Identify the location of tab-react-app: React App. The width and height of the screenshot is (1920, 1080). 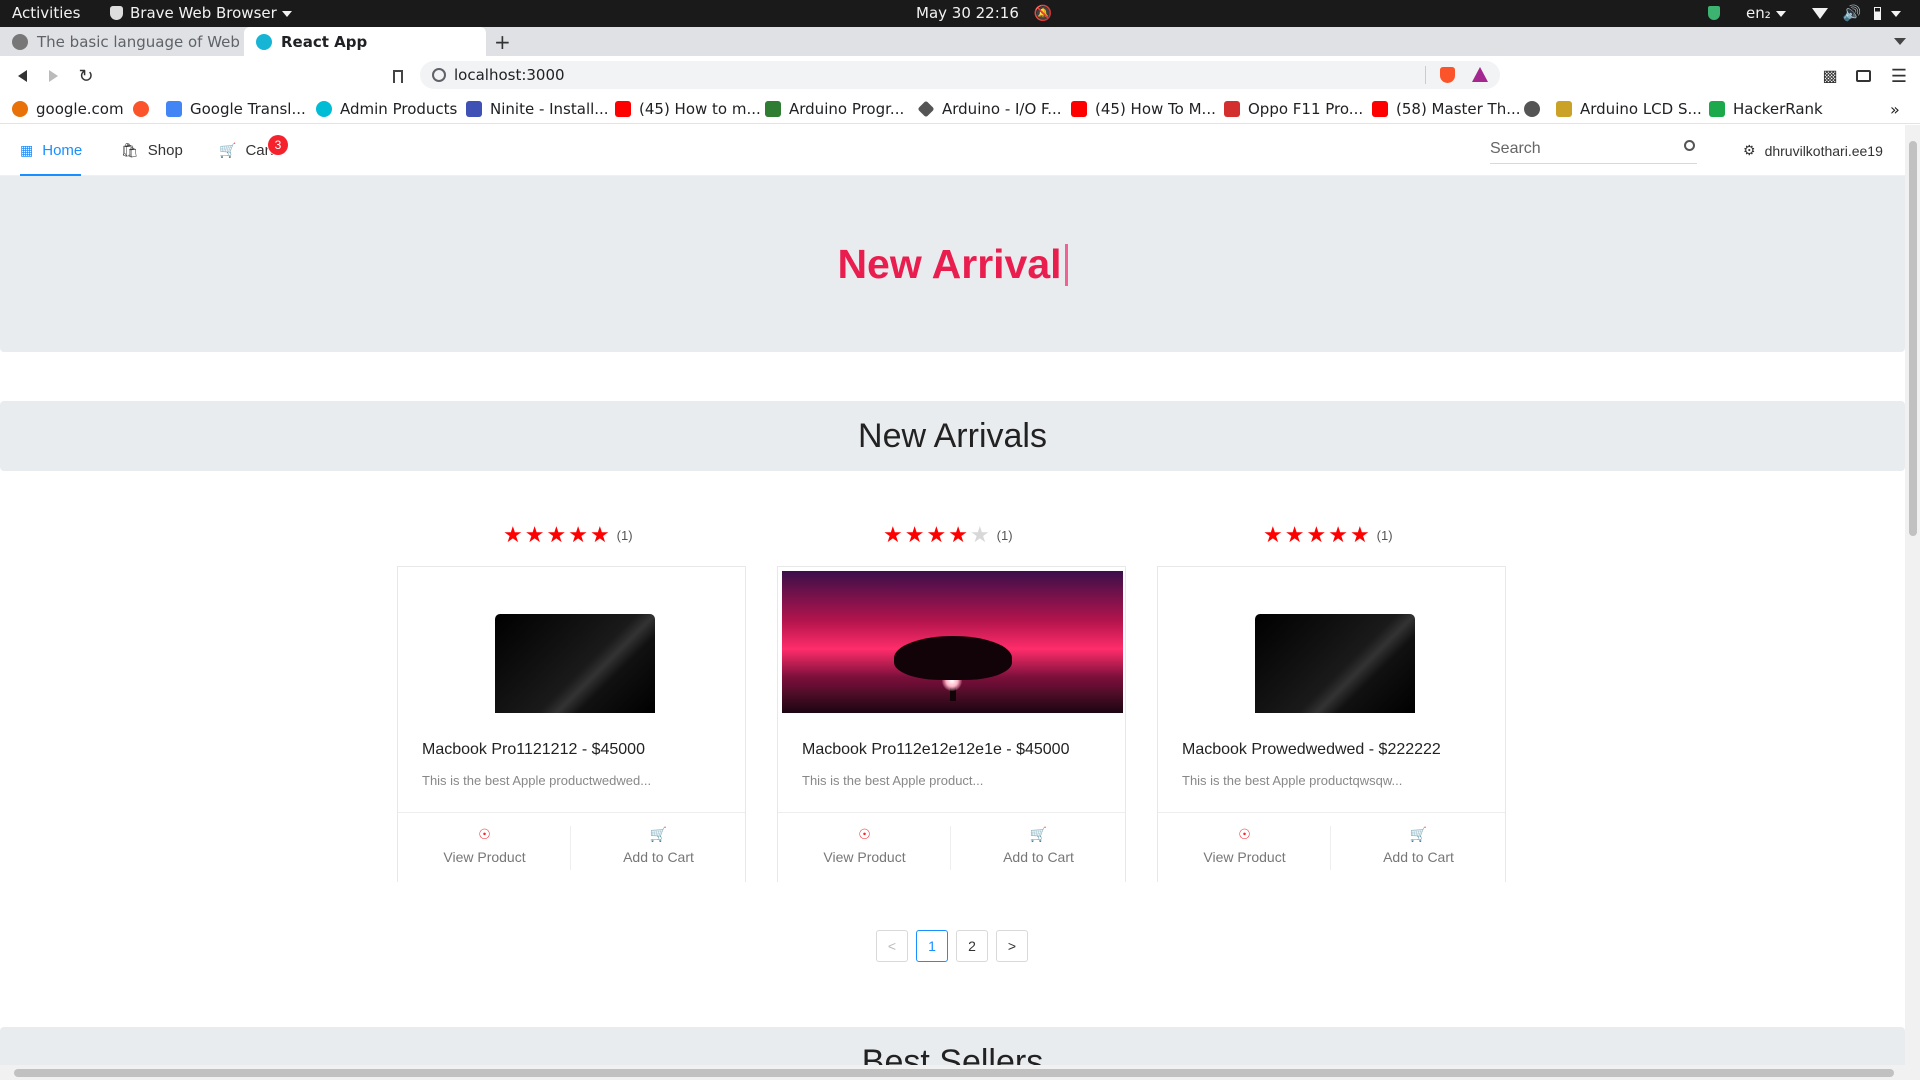
(365, 41).